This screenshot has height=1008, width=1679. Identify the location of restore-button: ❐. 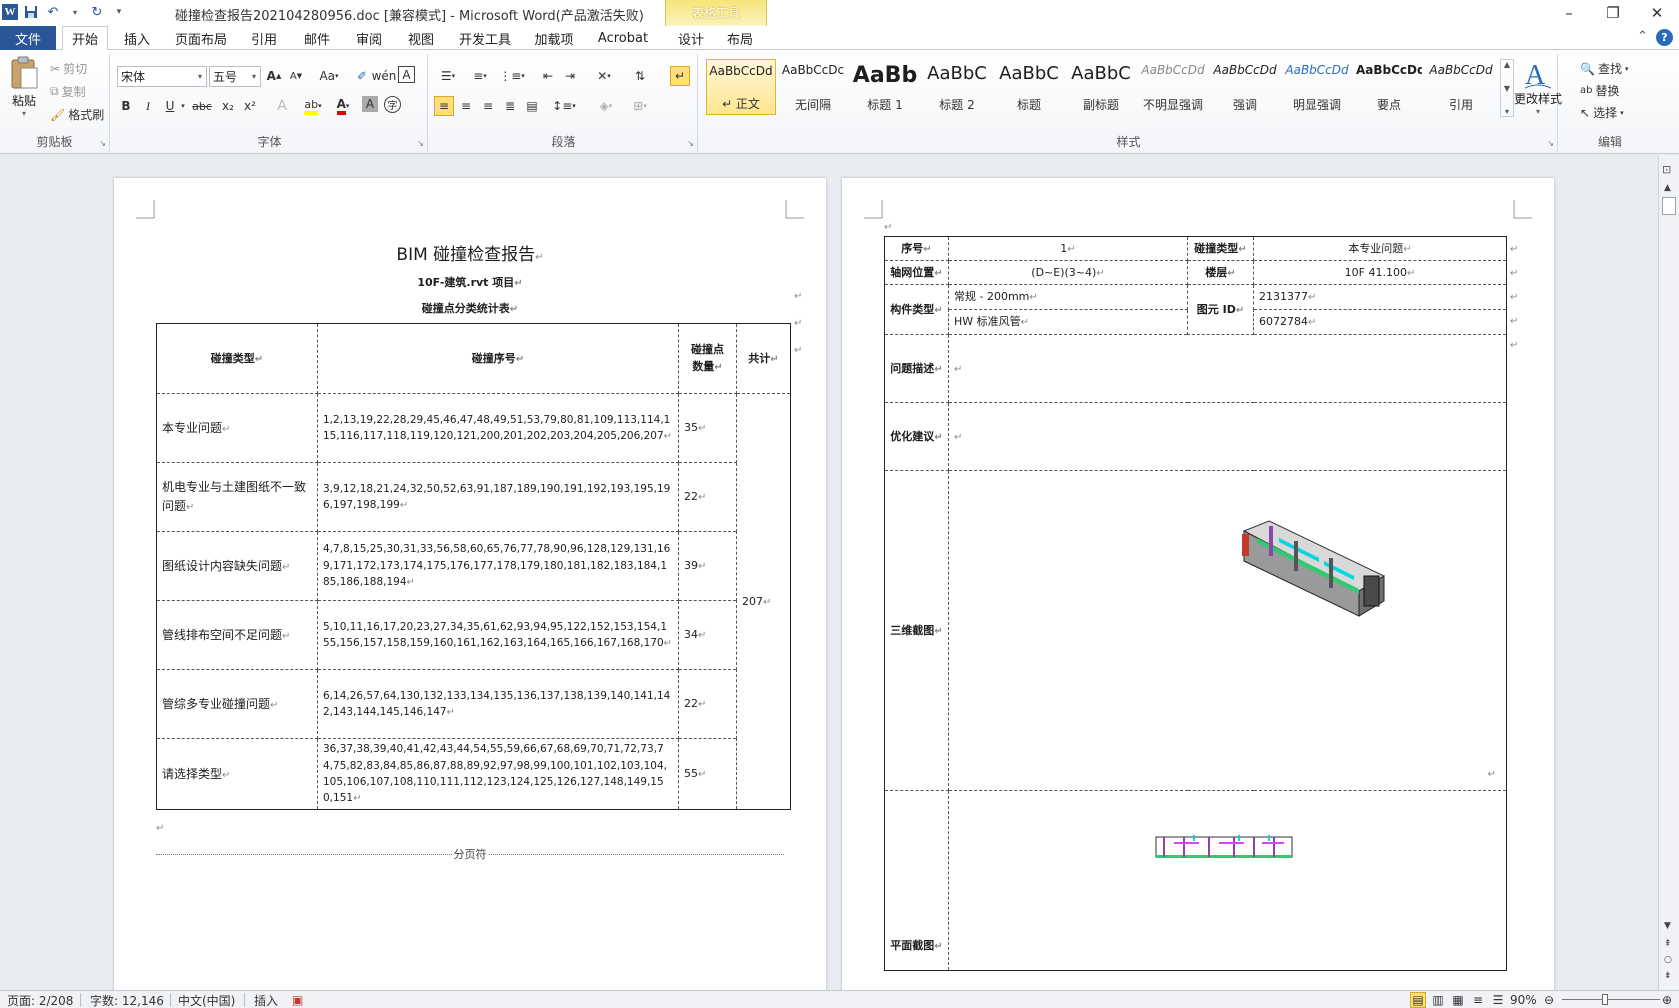
(1613, 13).